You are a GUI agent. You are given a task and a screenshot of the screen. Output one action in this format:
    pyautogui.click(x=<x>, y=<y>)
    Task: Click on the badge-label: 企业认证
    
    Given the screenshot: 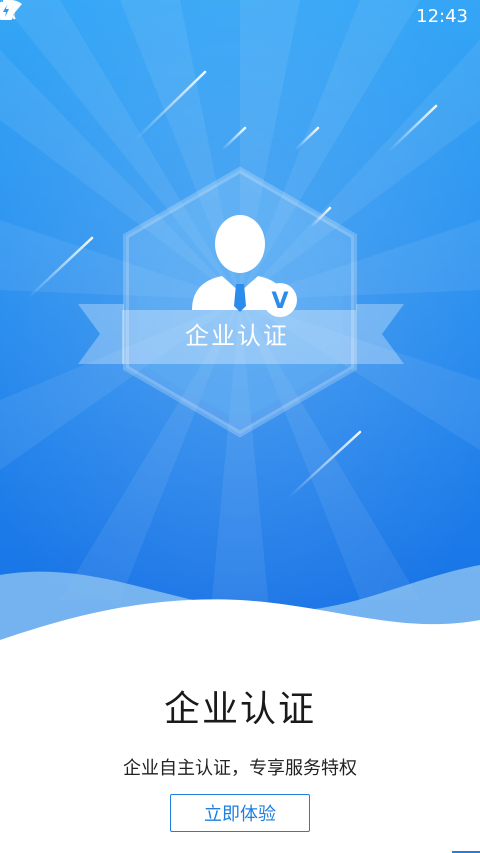 What is the action you would take?
    pyautogui.click(x=237, y=336)
    